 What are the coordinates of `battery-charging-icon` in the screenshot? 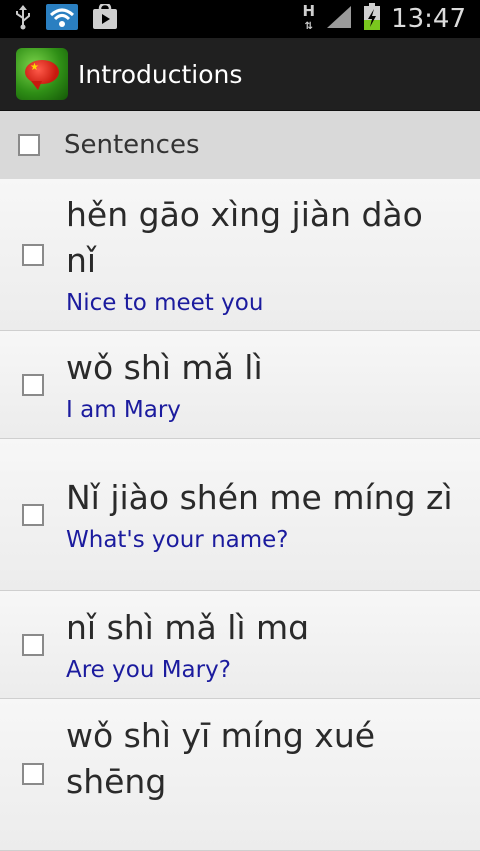 It's located at (372, 19).